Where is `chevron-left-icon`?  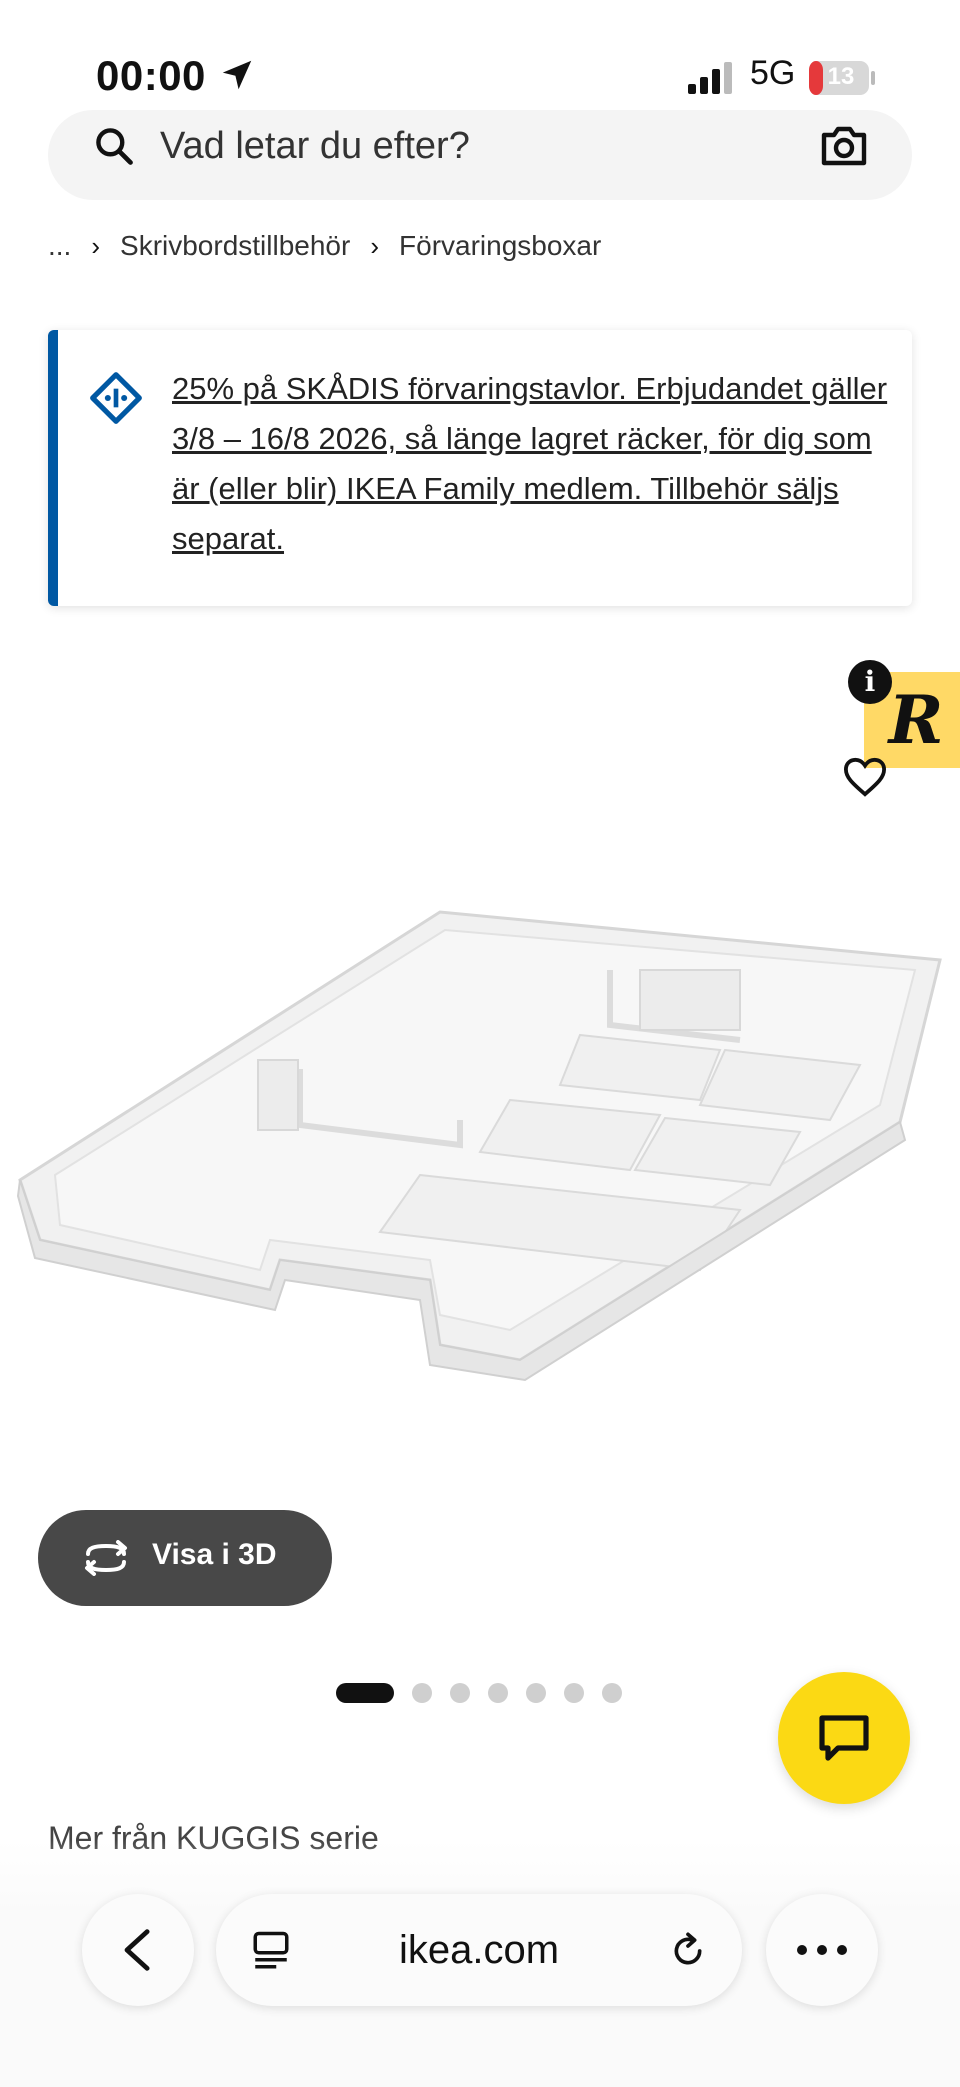 chevron-left-icon is located at coordinates (137, 1950).